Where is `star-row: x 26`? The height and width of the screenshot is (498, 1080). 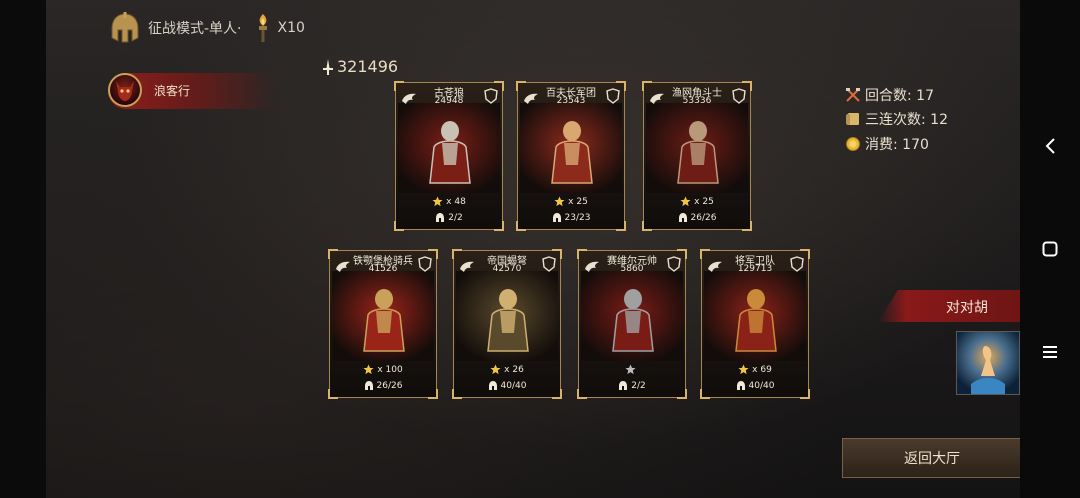 star-row: x 26 is located at coordinates (507, 369).